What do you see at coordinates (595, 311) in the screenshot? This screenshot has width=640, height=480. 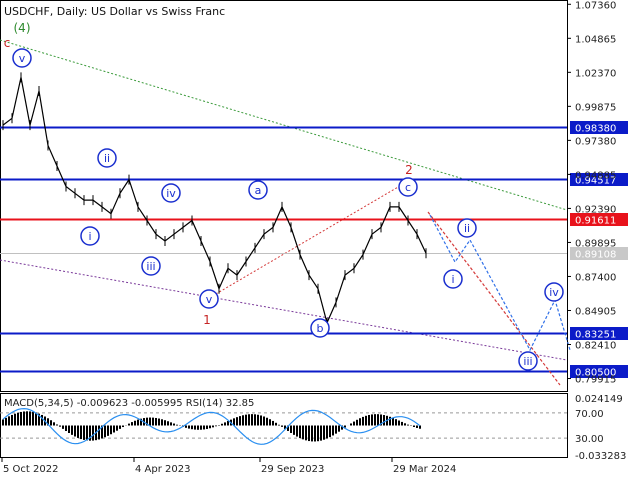 I see `y-tick-label: 0.84905` at bounding box center [595, 311].